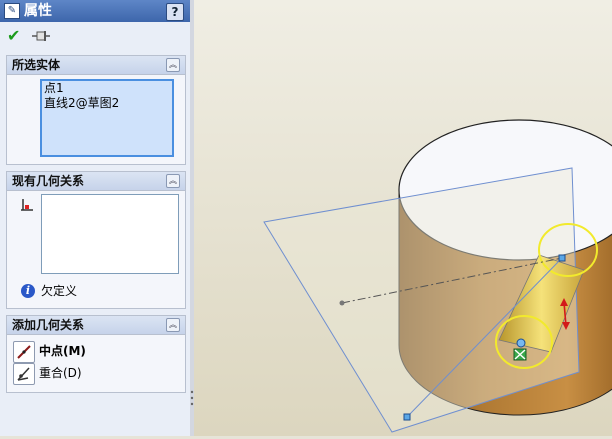 This screenshot has width=612, height=439. I want to click on pin-icon, so click(41, 36).